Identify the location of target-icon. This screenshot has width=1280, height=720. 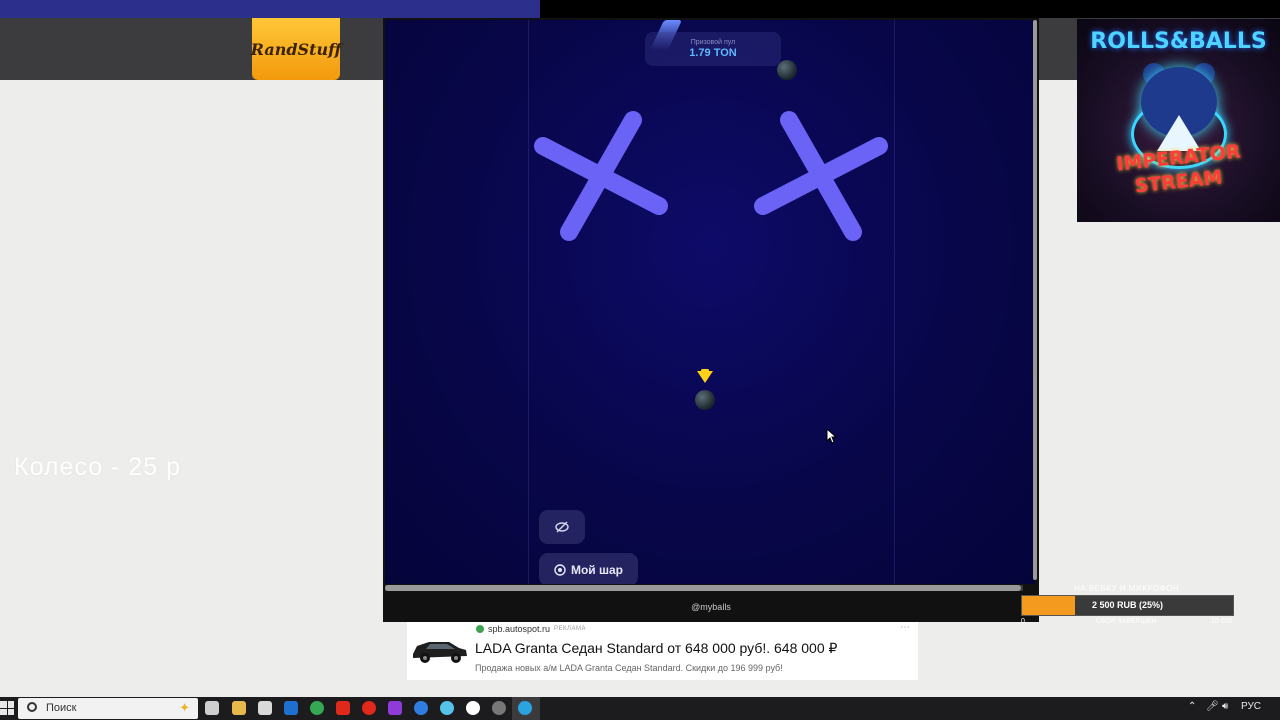
(560, 569).